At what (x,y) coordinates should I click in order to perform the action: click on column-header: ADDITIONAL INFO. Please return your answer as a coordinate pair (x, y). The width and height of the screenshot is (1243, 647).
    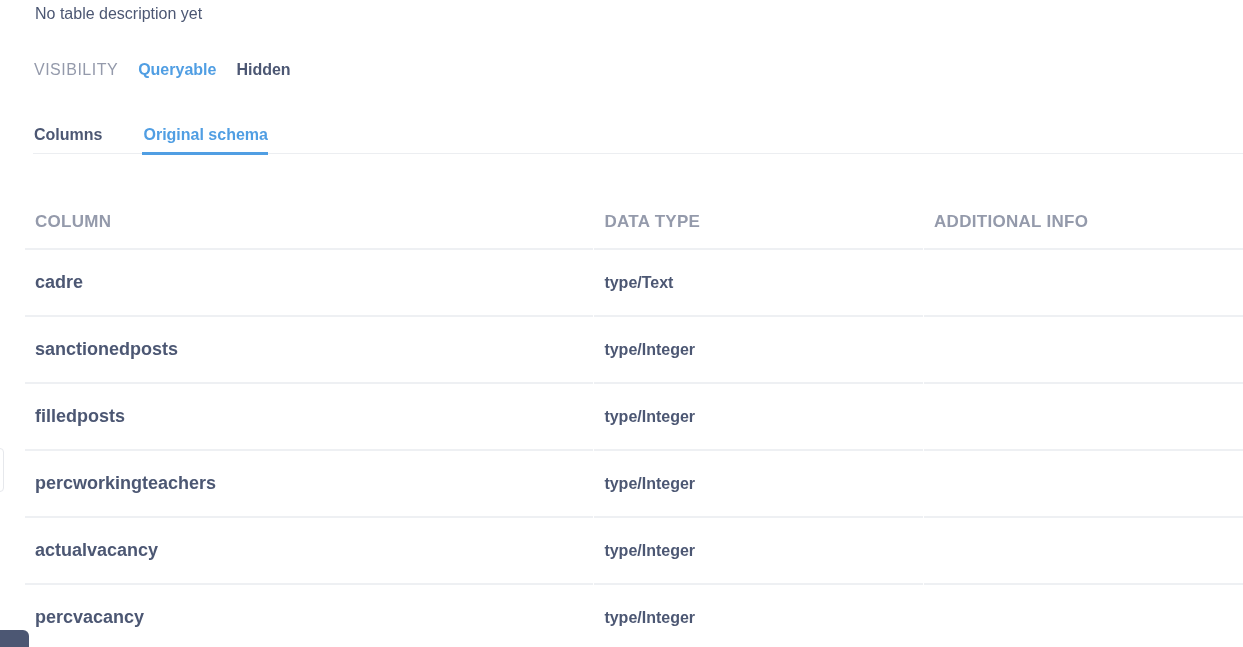
    Looking at the image, I should click on (1083, 223).